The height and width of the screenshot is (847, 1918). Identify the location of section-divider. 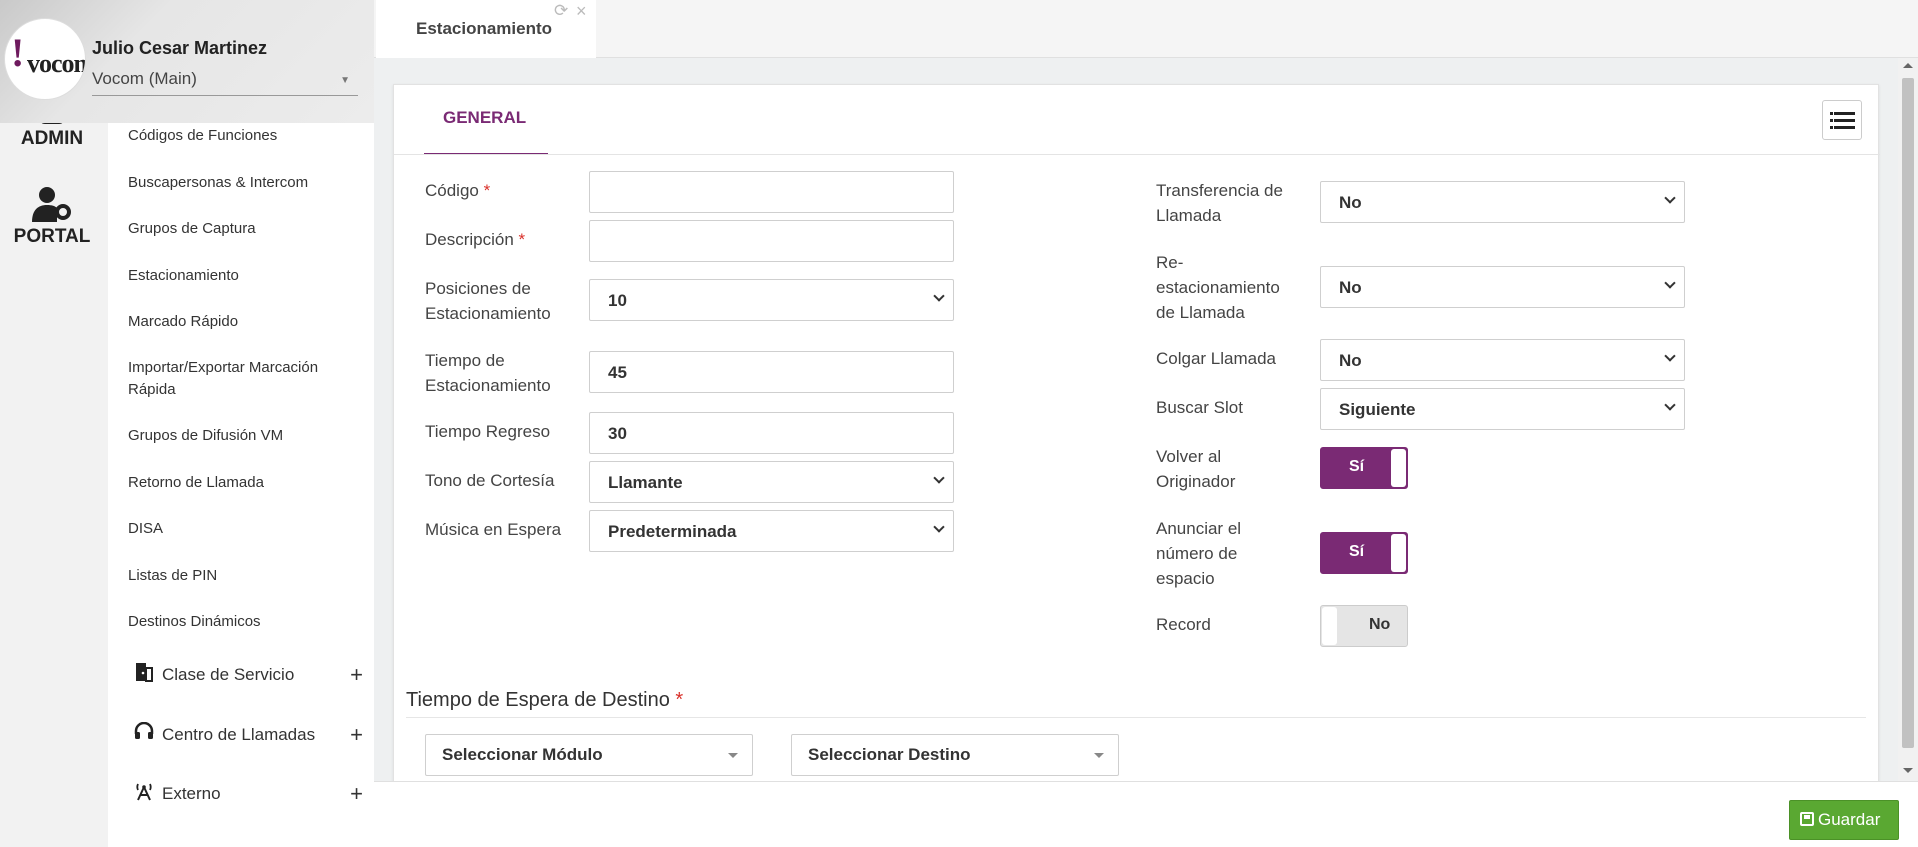
(1136, 717).